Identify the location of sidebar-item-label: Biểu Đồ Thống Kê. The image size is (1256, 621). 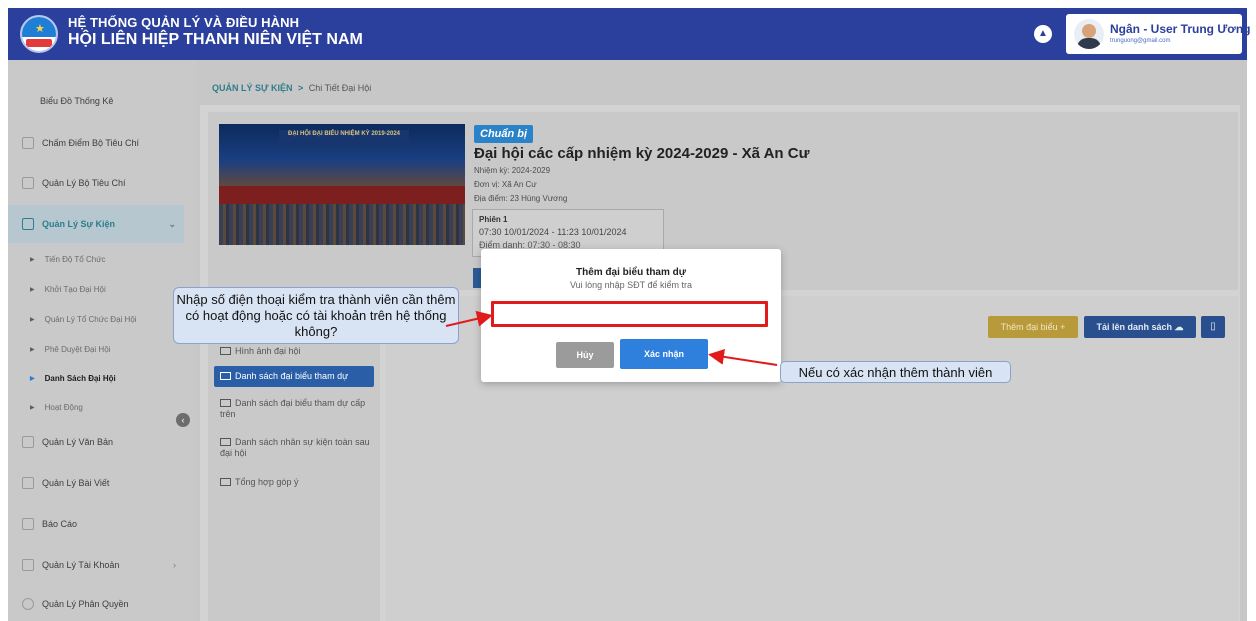
(77, 101).